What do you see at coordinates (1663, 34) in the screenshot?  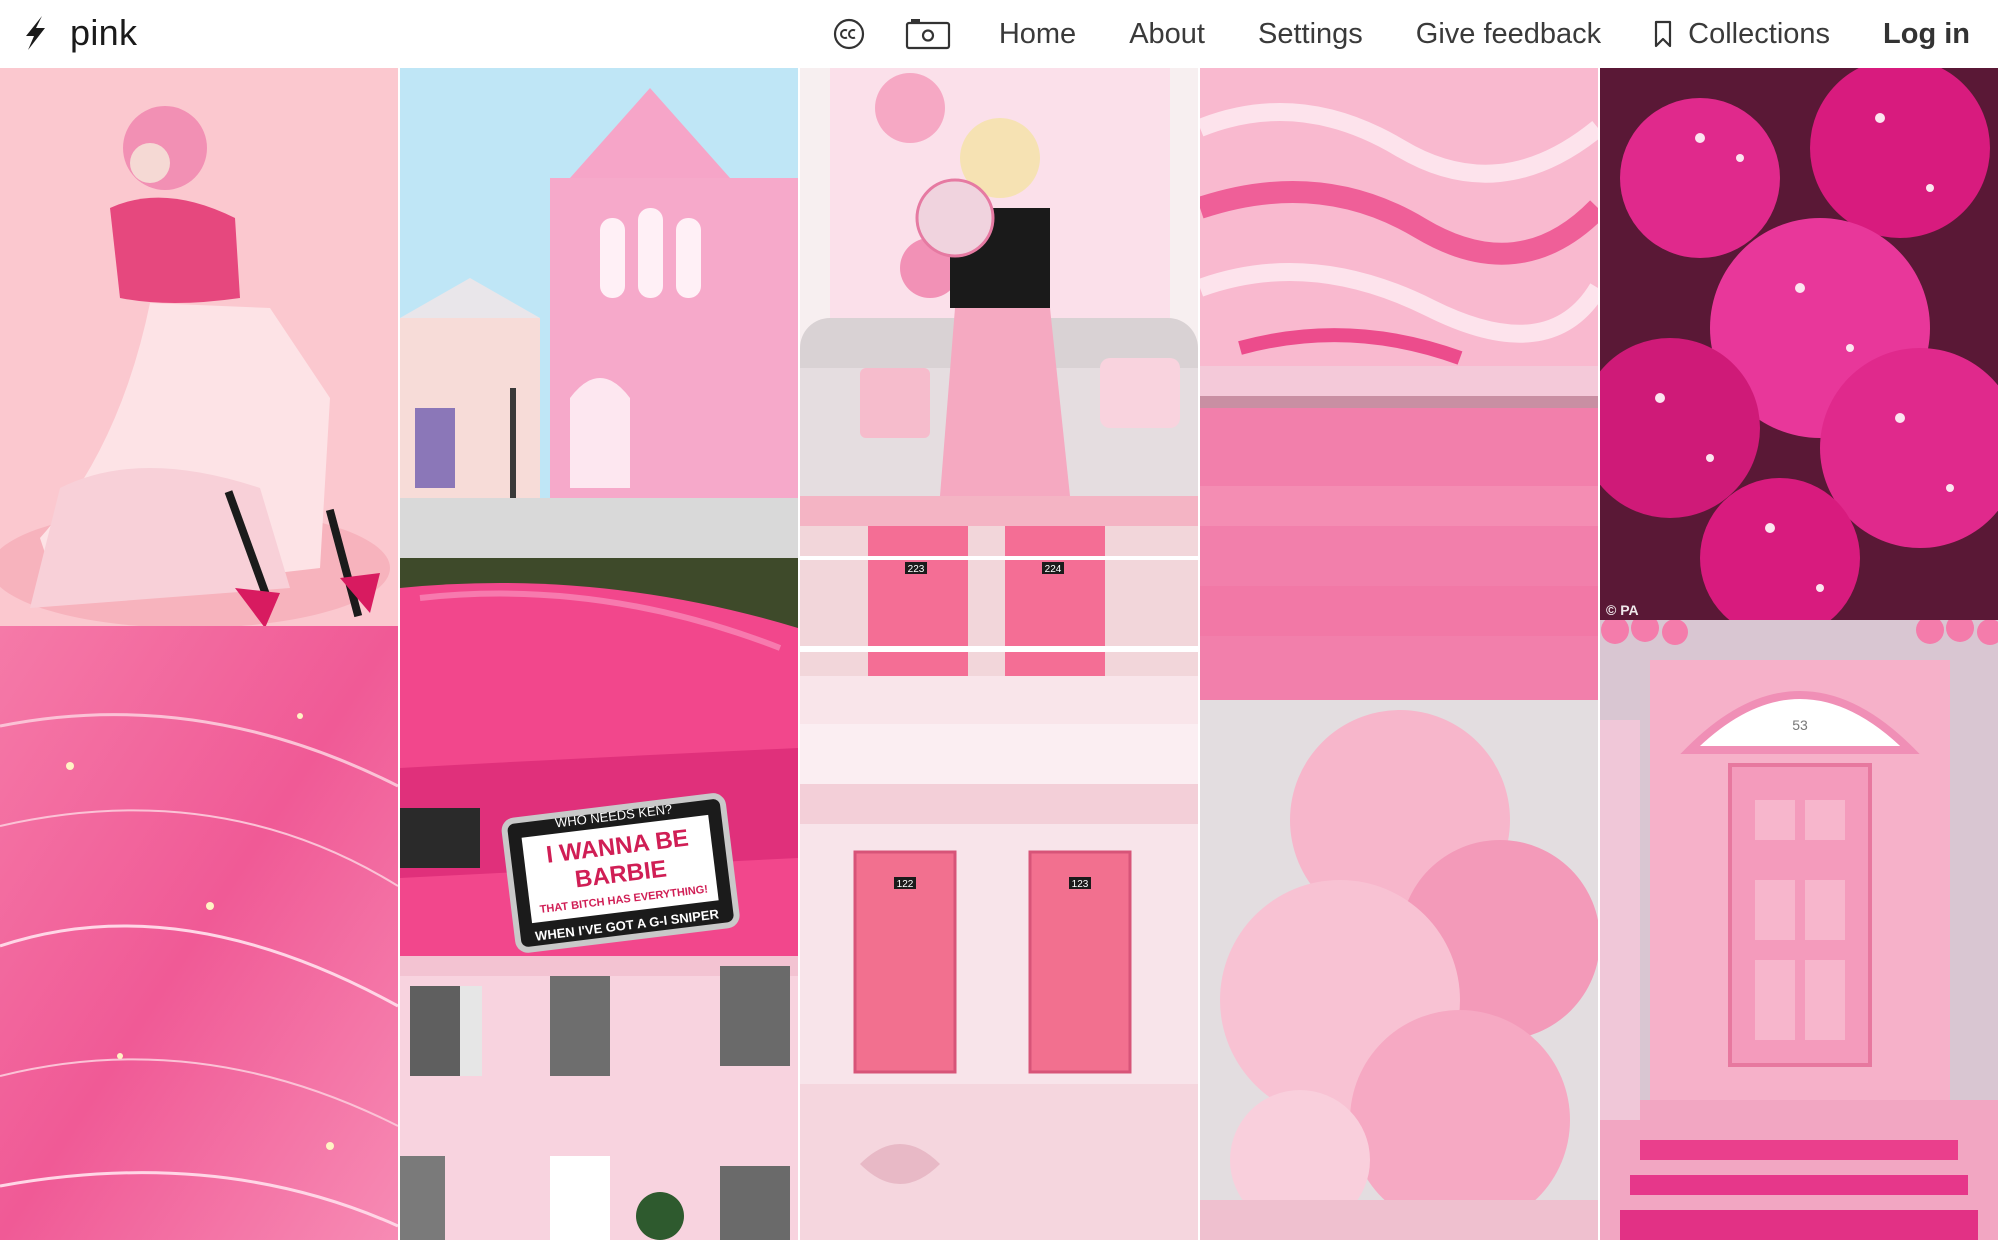 I see `bookmark-icon` at bounding box center [1663, 34].